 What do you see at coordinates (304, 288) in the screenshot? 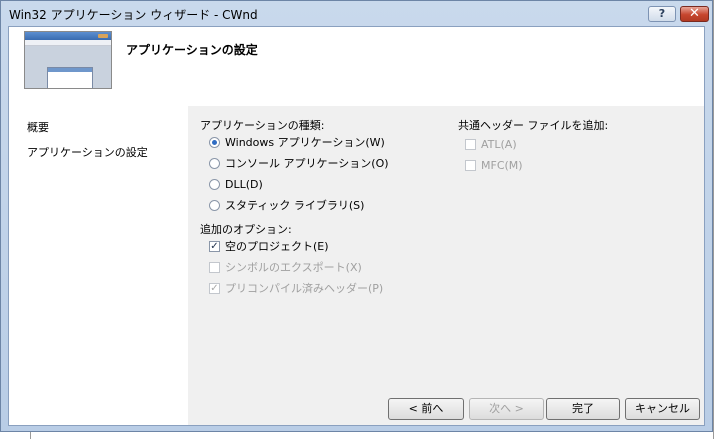
I see `checkbox-label: プリコンパイル済みヘッダー(P)` at bounding box center [304, 288].